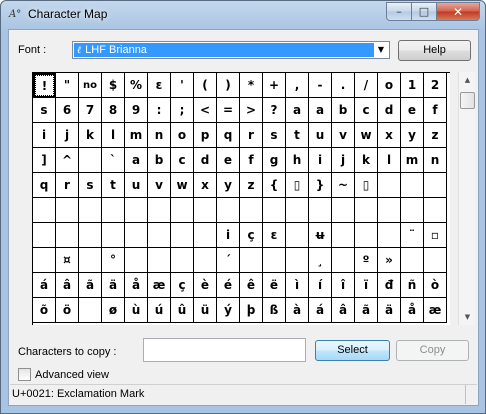 This screenshot has width=486, height=414. Describe the element at coordinates (320, 135) in the screenshot. I see `character-cell: u` at that location.